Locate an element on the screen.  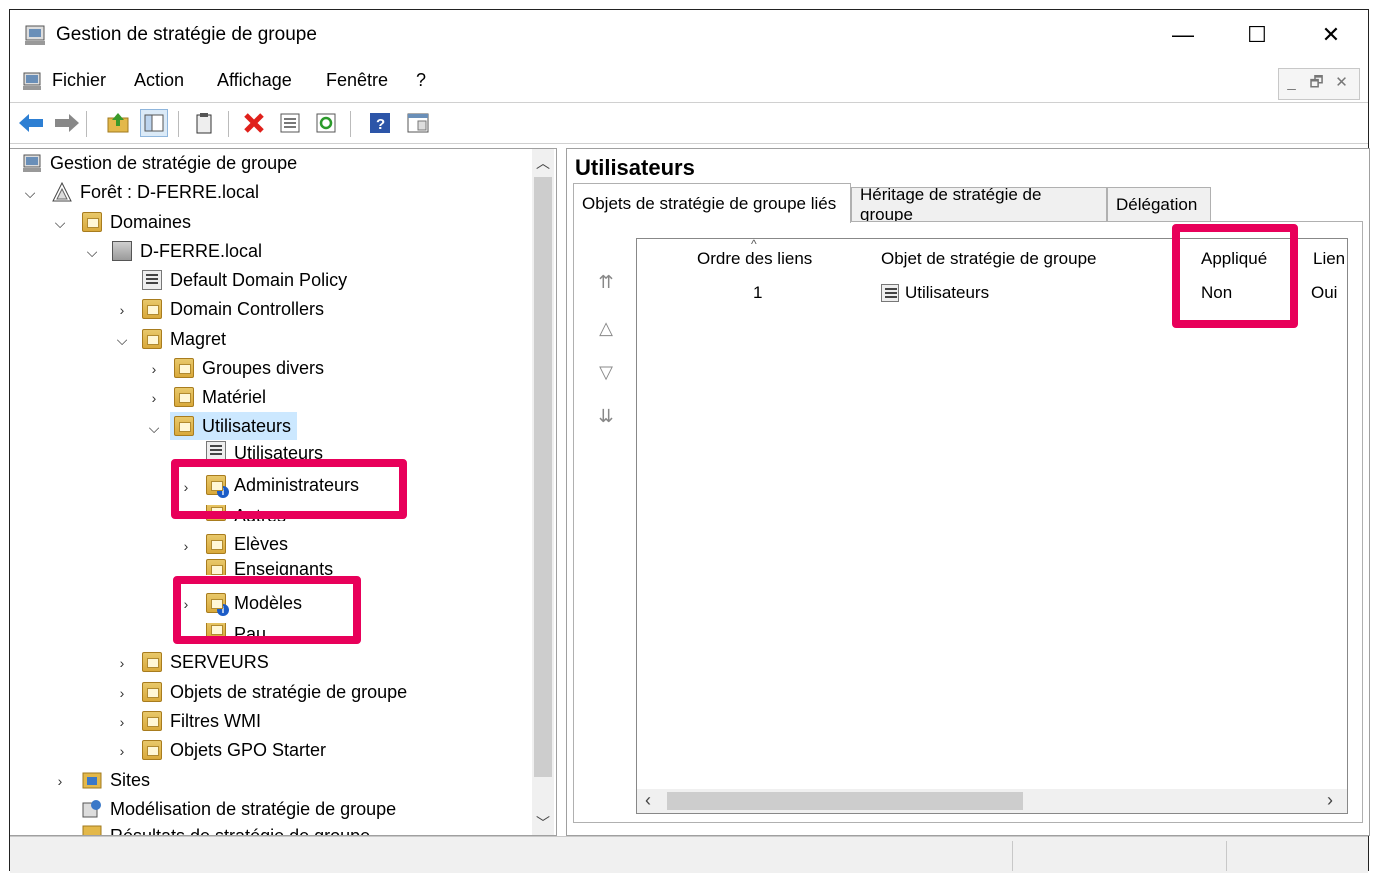
delete-icon is located at coordinates (254, 123).